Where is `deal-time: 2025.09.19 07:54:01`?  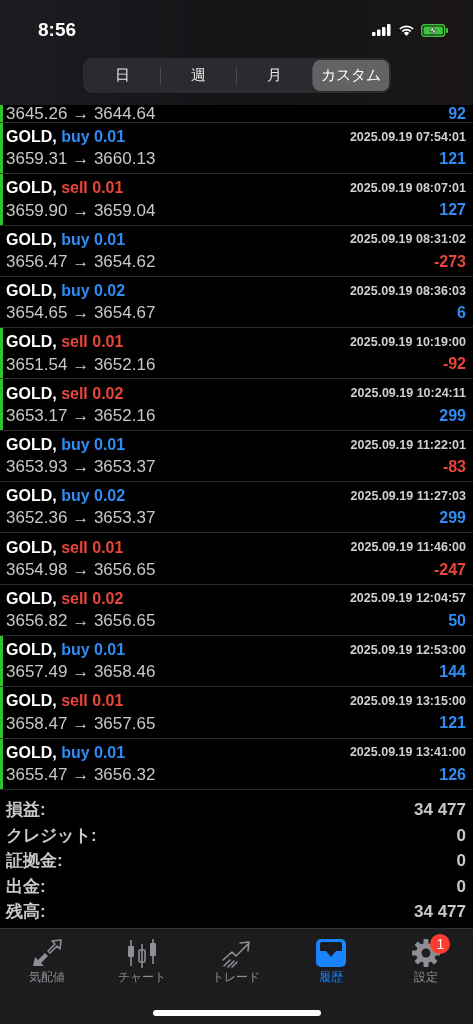 deal-time: 2025.09.19 07:54:01 is located at coordinates (407, 137).